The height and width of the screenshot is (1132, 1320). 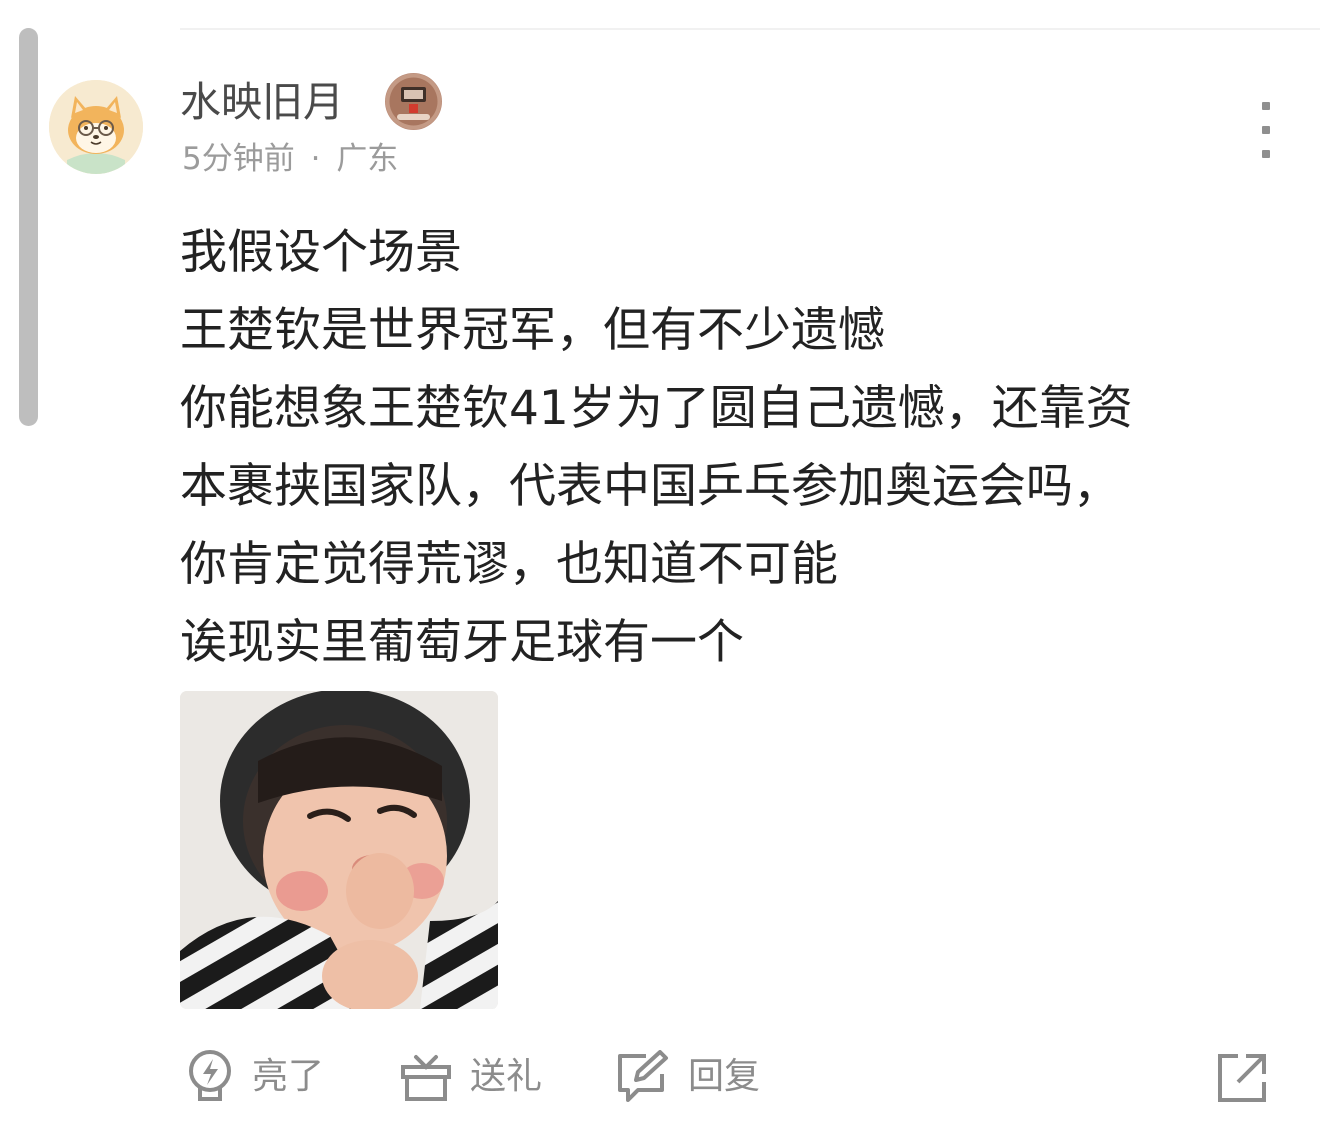 I want to click on top-divider, so click(x=750, y=29).